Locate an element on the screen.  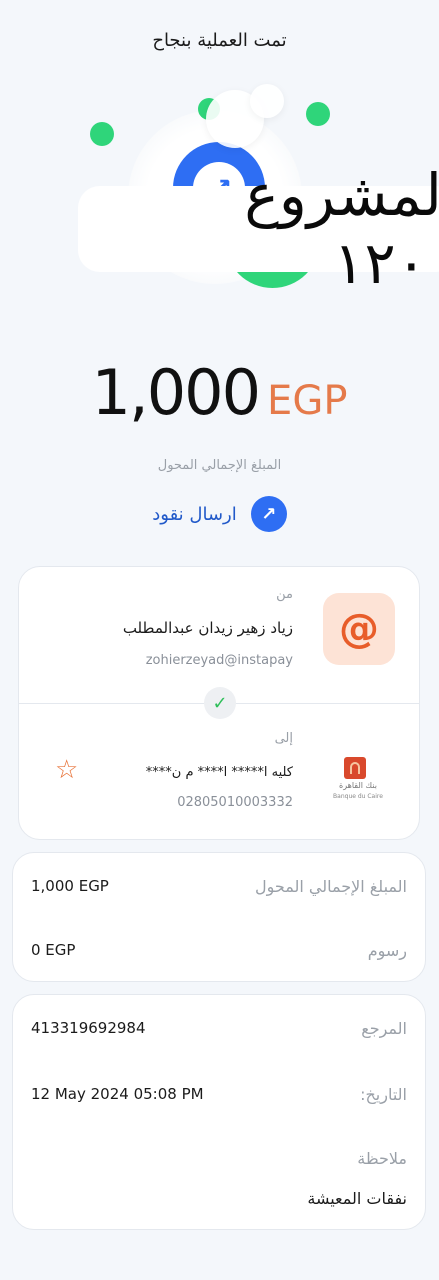
transfer-amount: 1,000 EGP is located at coordinates (219, 392).